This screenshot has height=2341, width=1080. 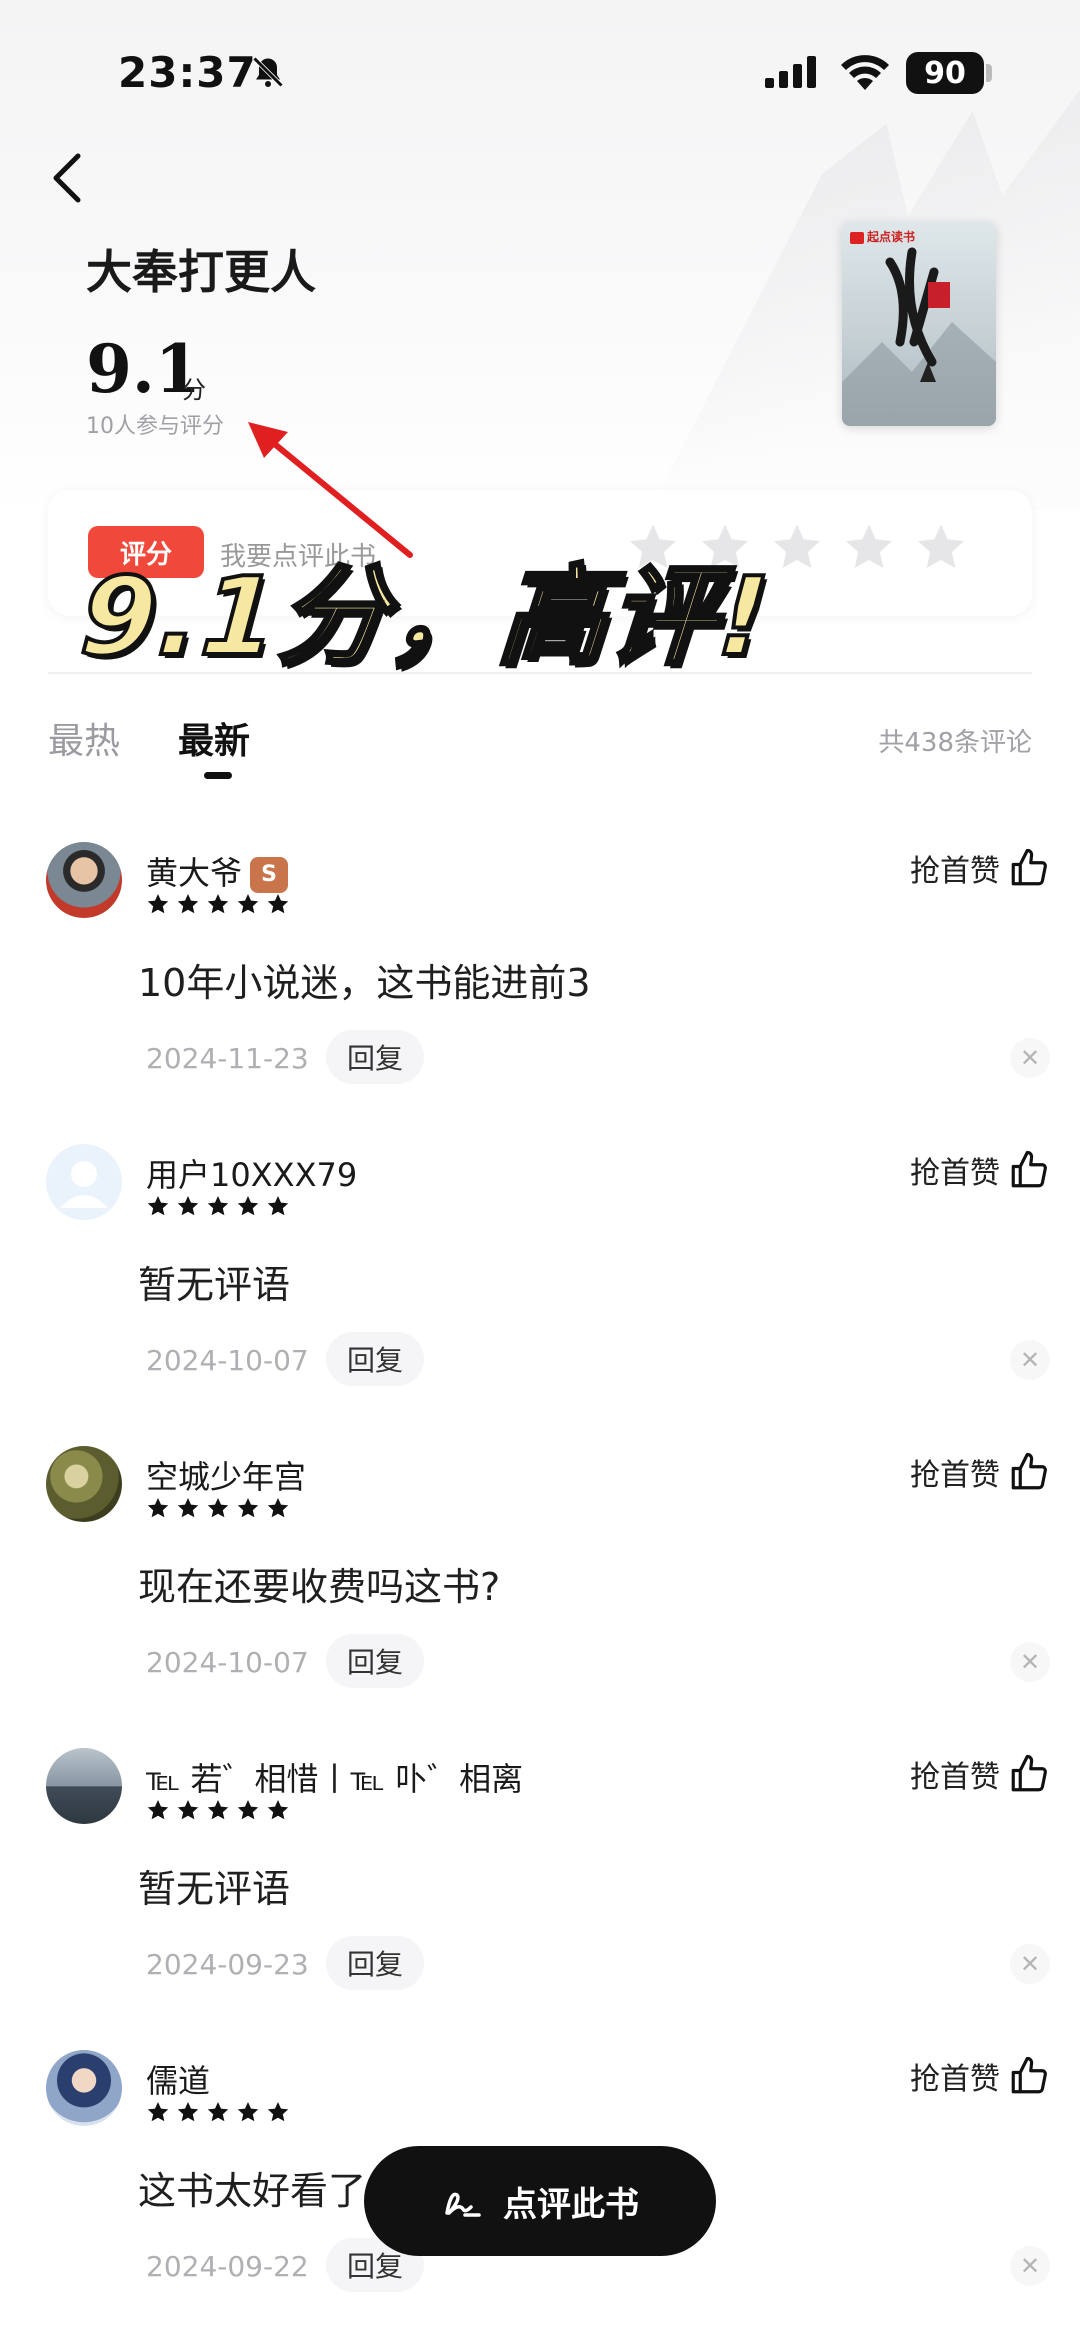 I want to click on comment-username: 空城少年宫, so click(x=226, y=1475).